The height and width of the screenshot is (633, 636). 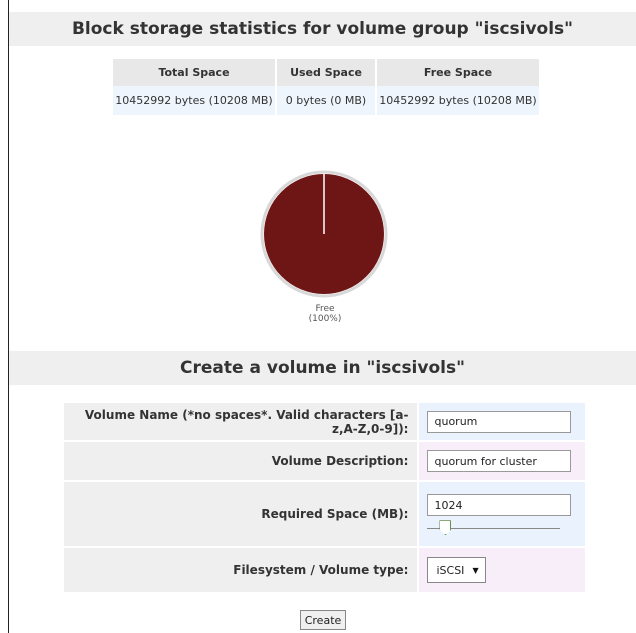 What do you see at coordinates (194, 100) in the screenshot?
I see `total-space-value: 10452992 bytes (10208 MB)` at bounding box center [194, 100].